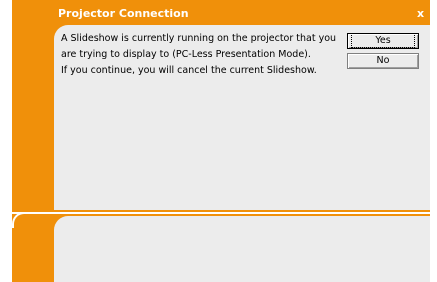 The width and height of the screenshot is (437, 282). I want to click on yes-button: Yes, so click(383, 41).